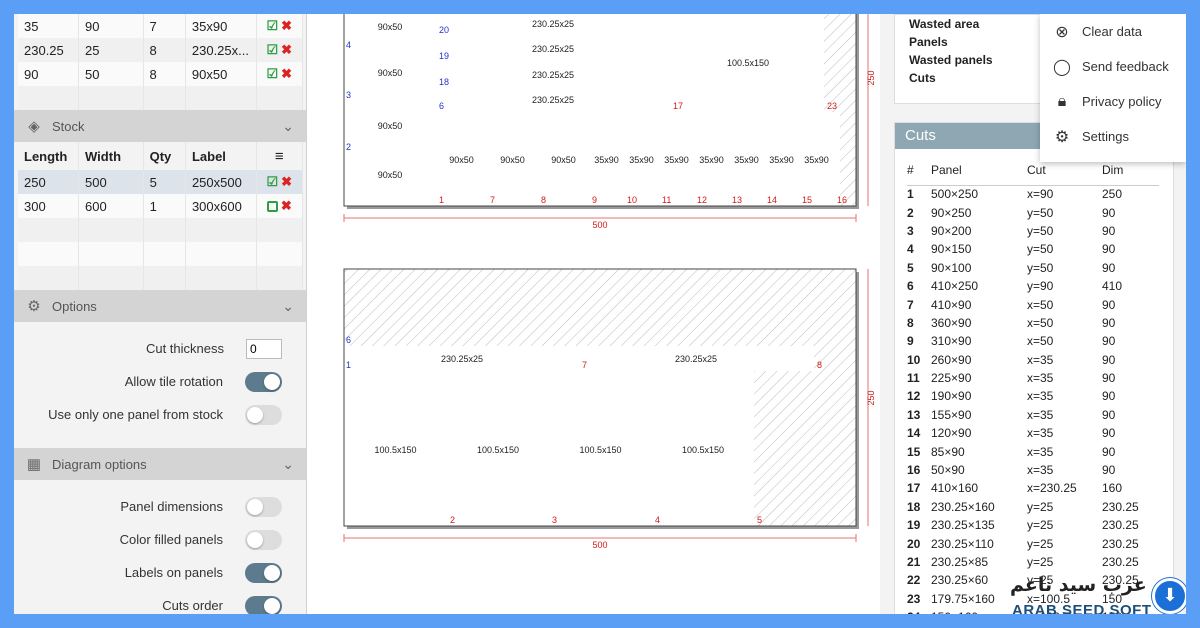 Image resolution: width=1200 pixels, height=628 pixels. I want to click on table-row: 250 500 5 250x500 ☑ ✖, so click(161, 182).